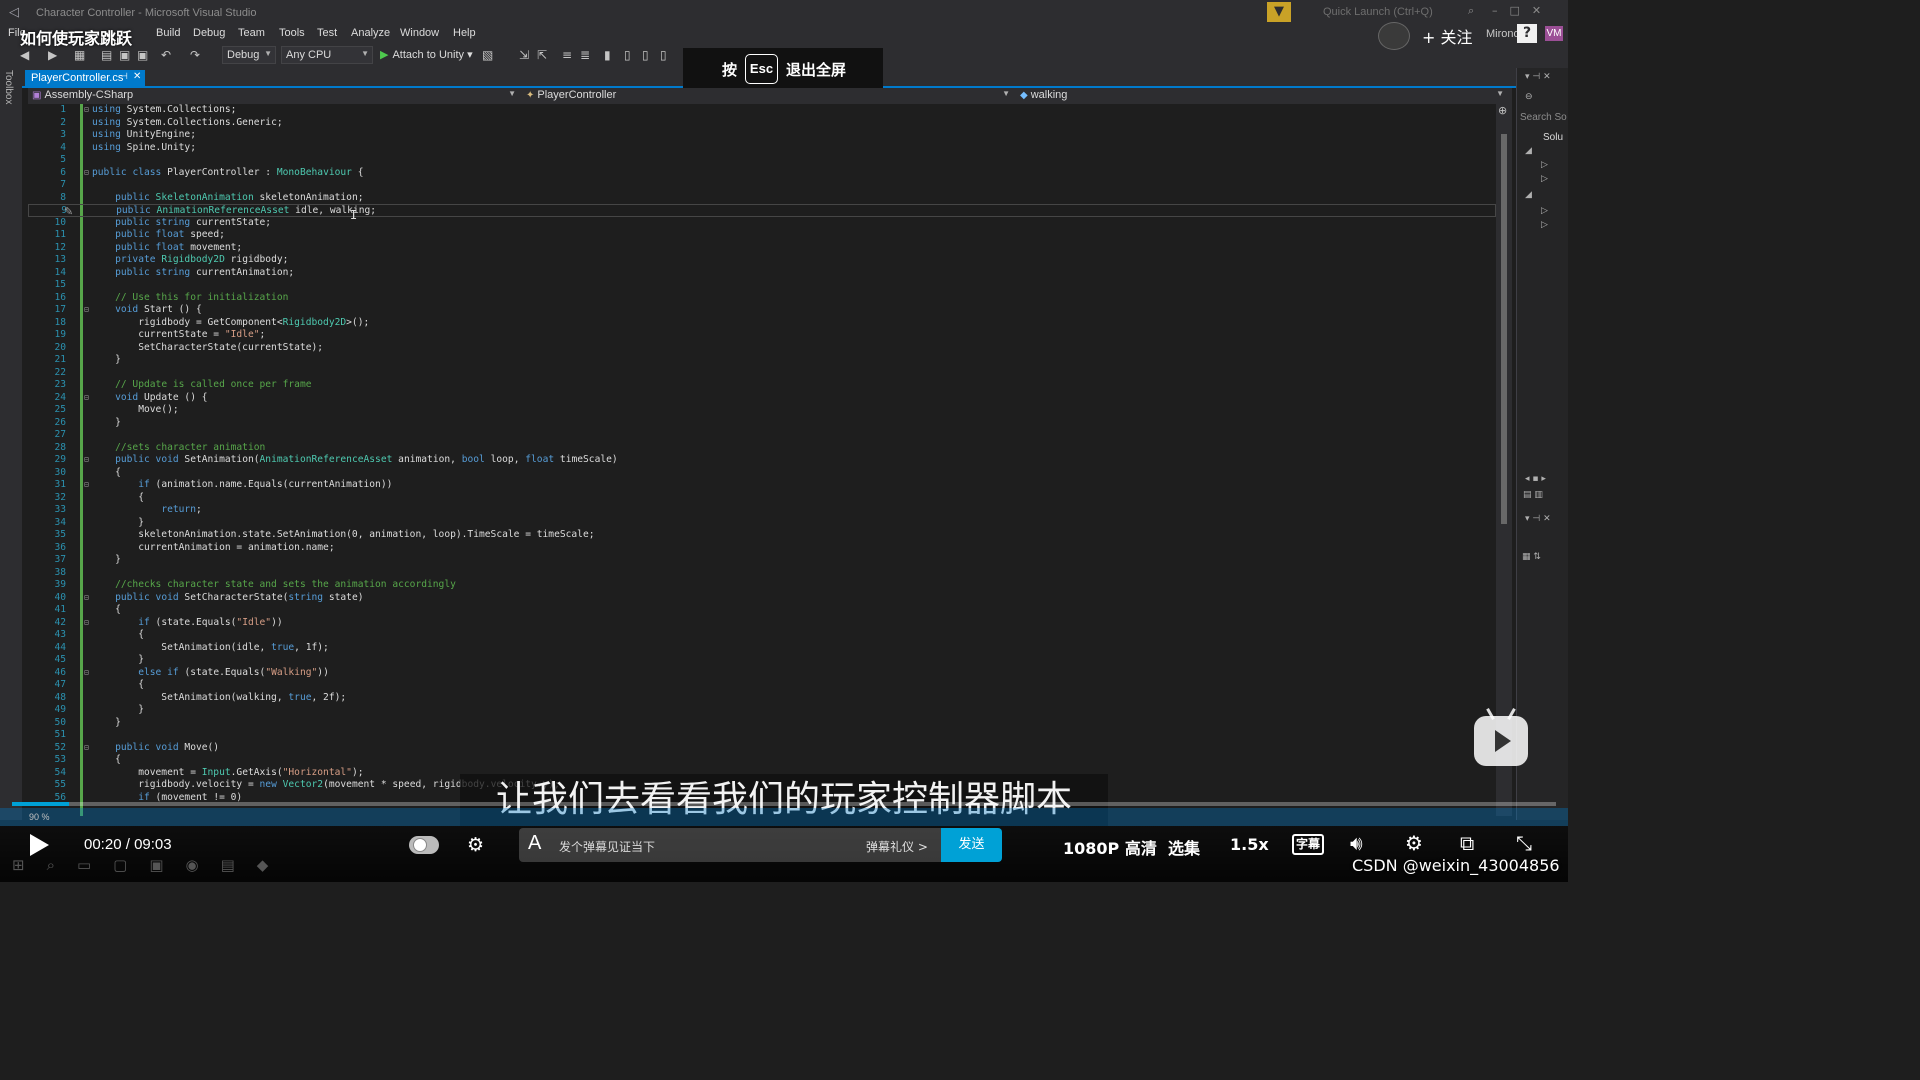  What do you see at coordinates (166, 55) in the screenshot?
I see `undo-icon: ↶` at bounding box center [166, 55].